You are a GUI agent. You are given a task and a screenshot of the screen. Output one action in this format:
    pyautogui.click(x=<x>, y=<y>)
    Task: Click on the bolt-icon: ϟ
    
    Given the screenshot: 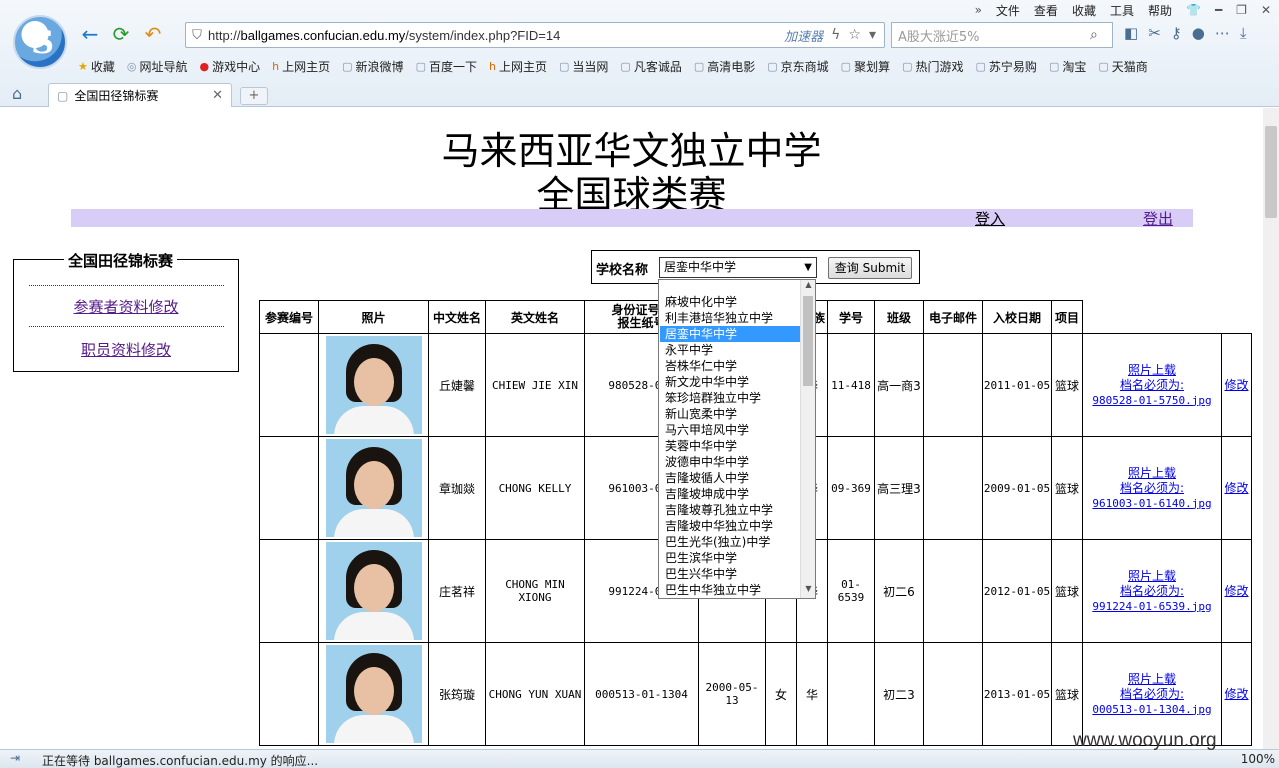 What is the action you would take?
    pyautogui.click(x=835, y=35)
    